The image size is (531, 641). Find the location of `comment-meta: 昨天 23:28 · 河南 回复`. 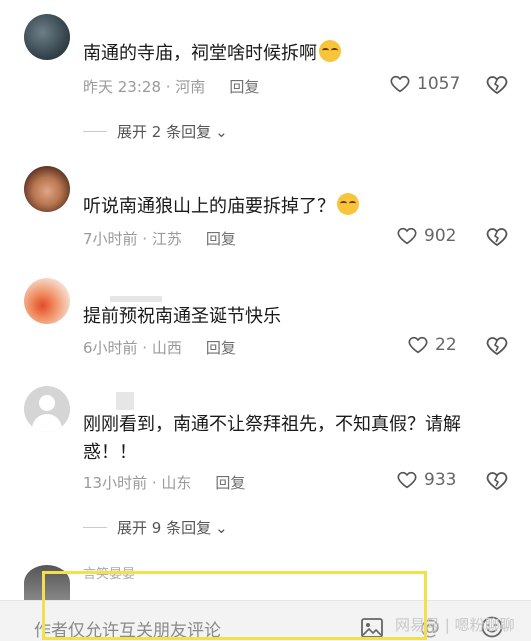

comment-meta: 昨天 23:28 · 河南 回复 is located at coordinates (171, 86).